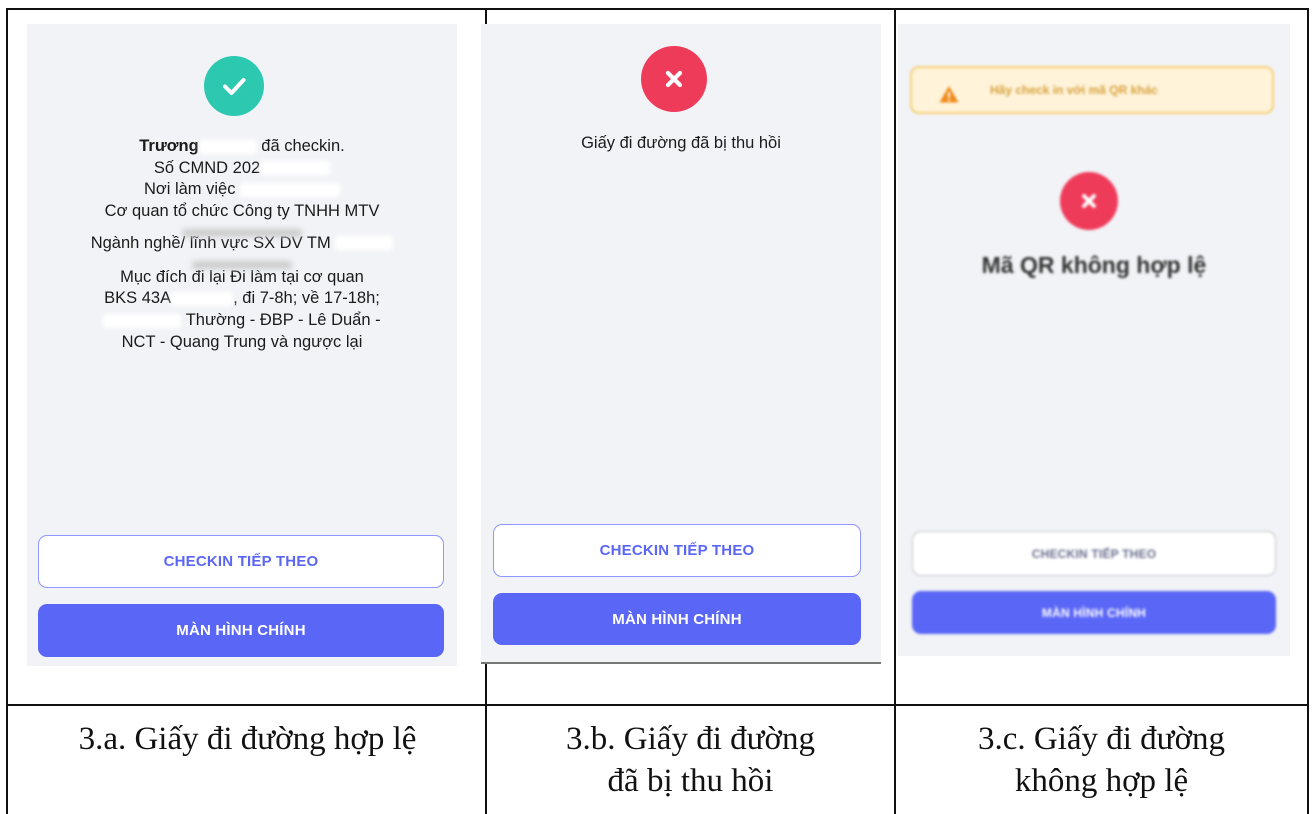  Describe the element at coordinates (242, 321) in the screenshot. I see `detail-line-route-1: Thường - ĐBP - Lê Duẩn -` at that location.